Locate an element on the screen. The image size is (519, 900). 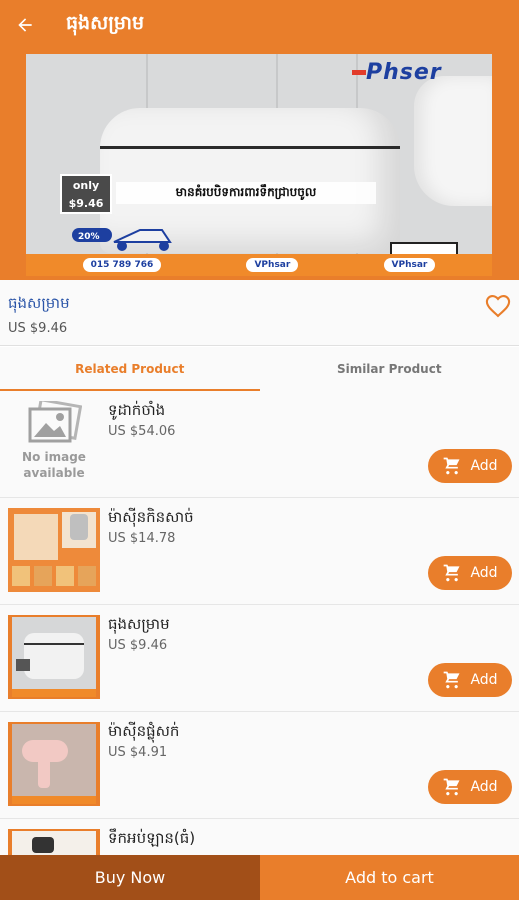
delivery-scooter-icon: 20% is located at coordinates (122, 239).